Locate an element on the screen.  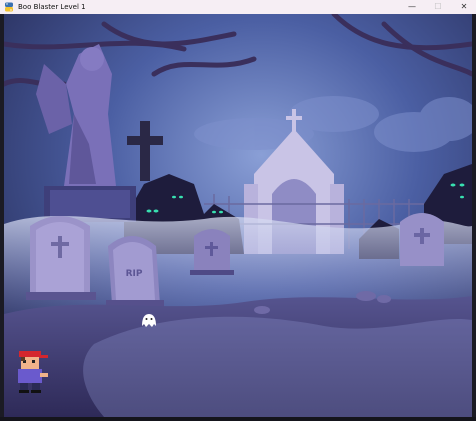
tombstone-left is located at coordinates (61, 258).